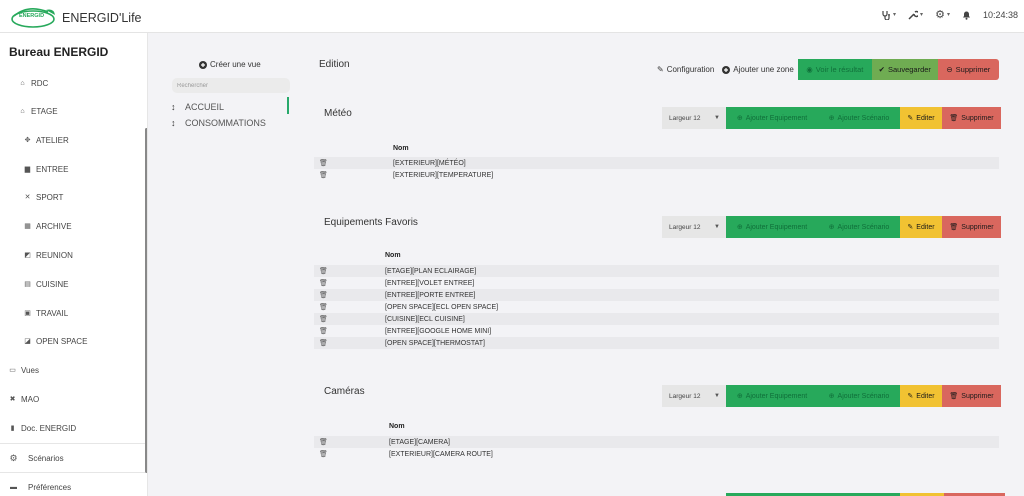  What do you see at coordinates (231, 85) in the screenshot?
I see `view-search-input` at bounding box center [231, 85].